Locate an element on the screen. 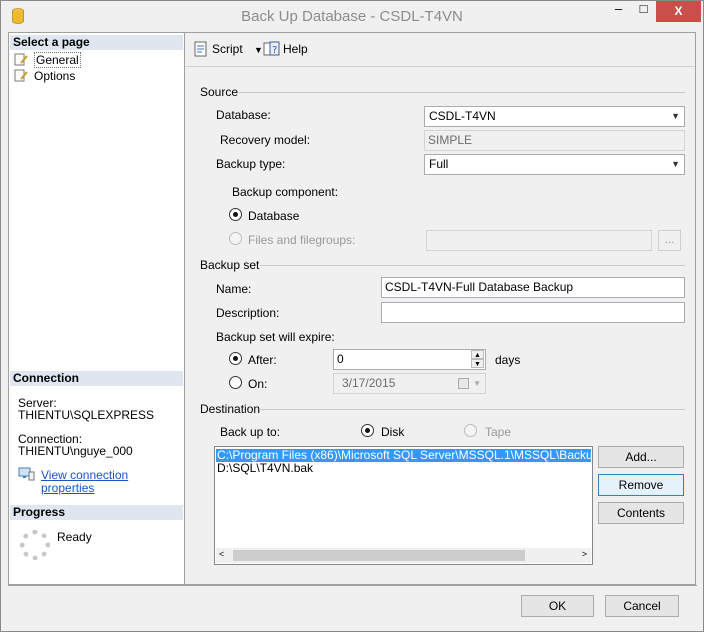 The height and width of the screenshot is (632, 704). backup-type-label: Backup type: is located at coordinates (251, 164).